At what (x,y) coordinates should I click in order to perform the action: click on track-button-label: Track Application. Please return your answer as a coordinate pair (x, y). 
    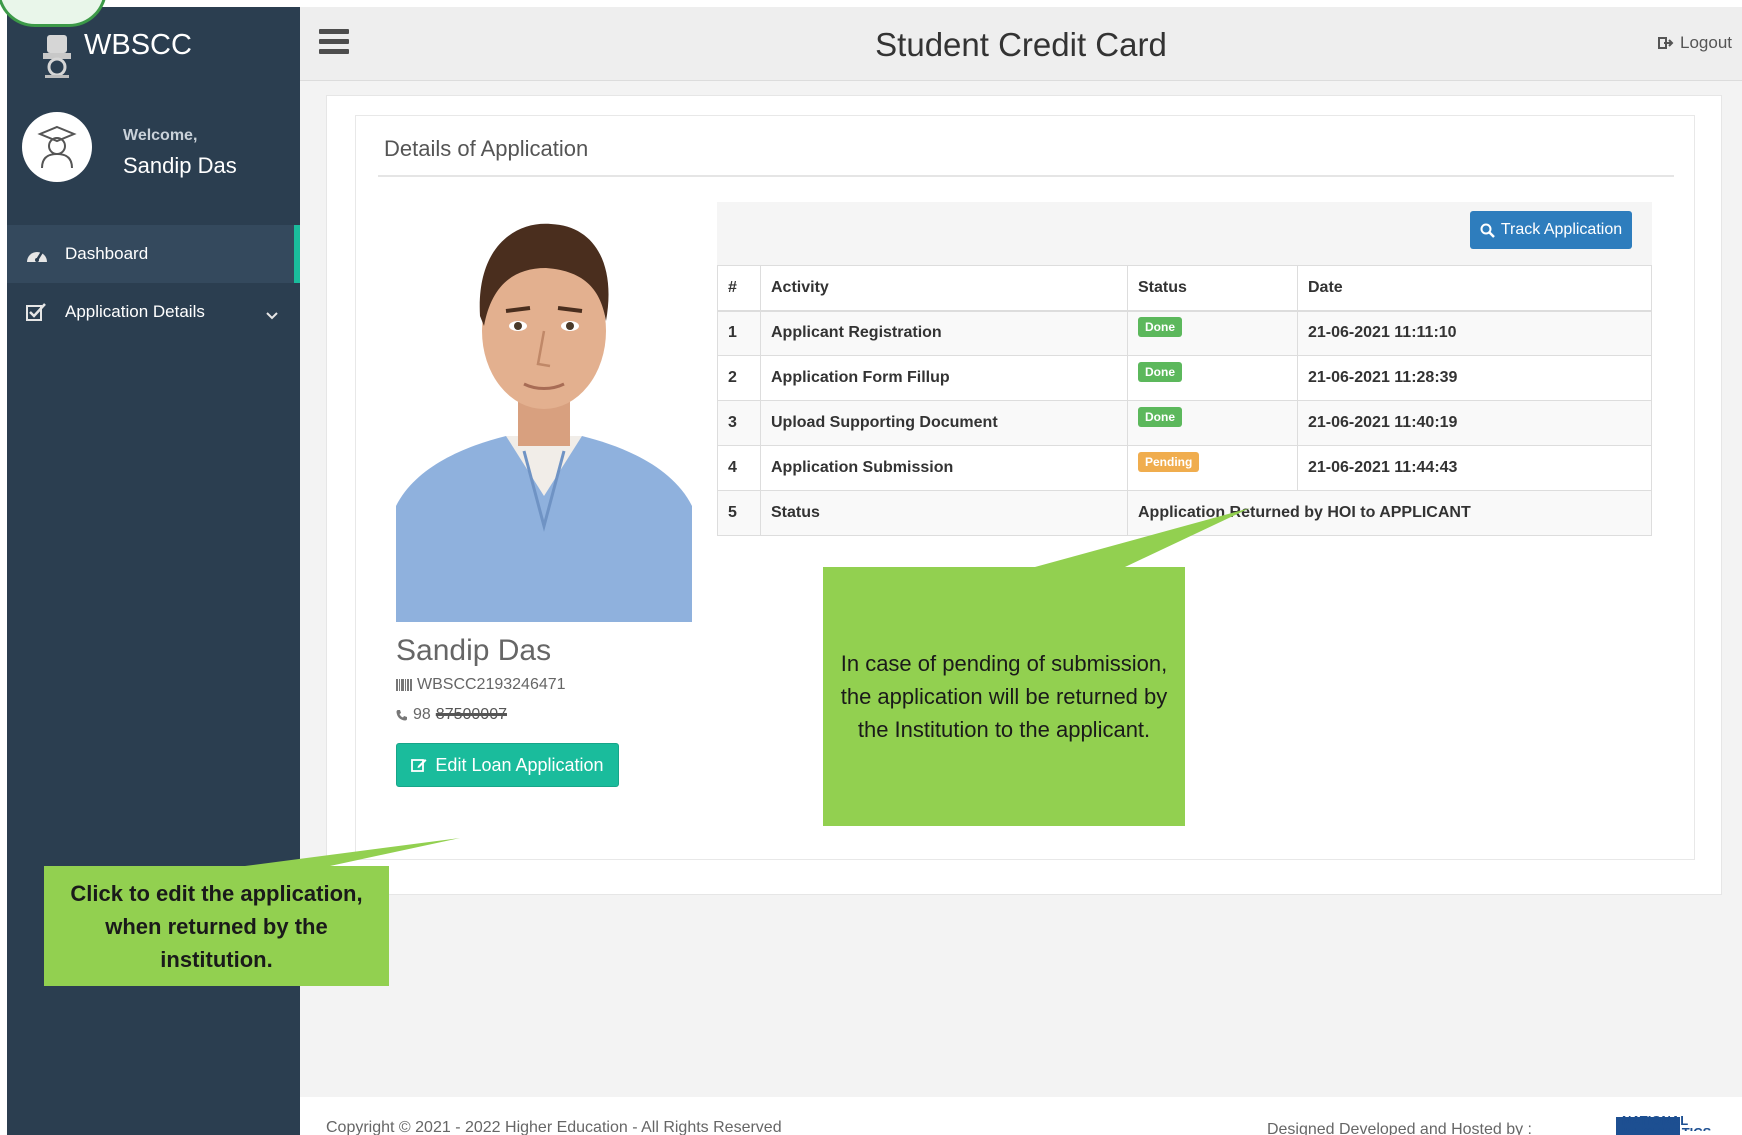
    Looking at the image, I should click on (1561, 229).